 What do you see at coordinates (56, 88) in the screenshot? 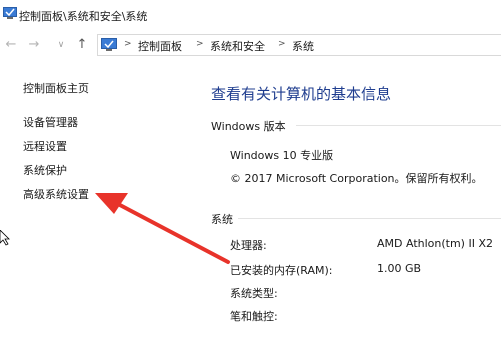
I see `control-panel-home-link: 控制面板主页` at bounding box center [56, 88].